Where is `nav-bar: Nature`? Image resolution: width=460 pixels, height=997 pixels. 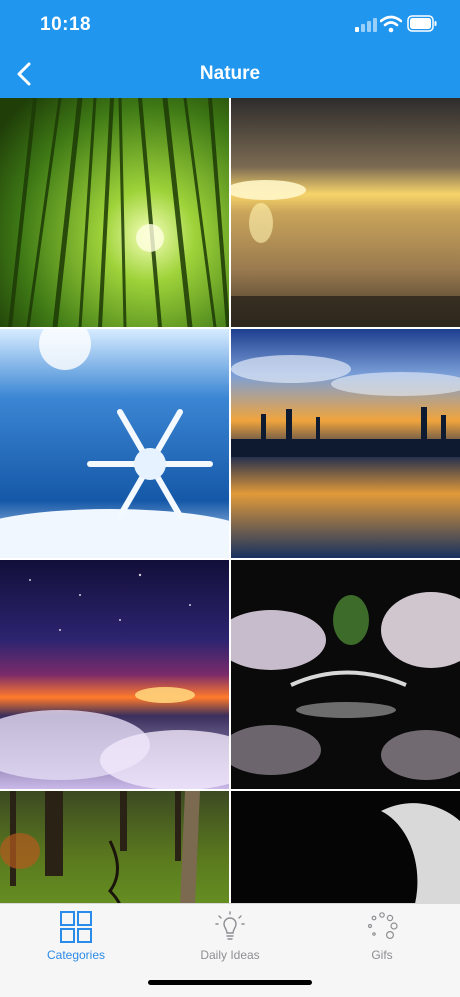
nav-bar: Nature is located at coordinates (230, 74).